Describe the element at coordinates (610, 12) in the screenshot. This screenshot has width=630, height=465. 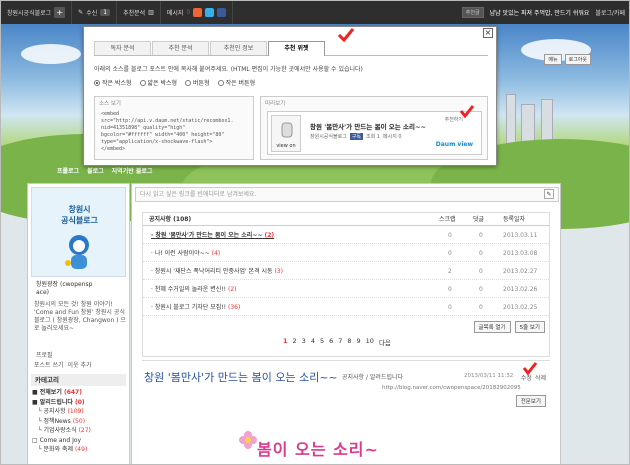
I see `blog-cafe-link: 블로그/카페` at that location.